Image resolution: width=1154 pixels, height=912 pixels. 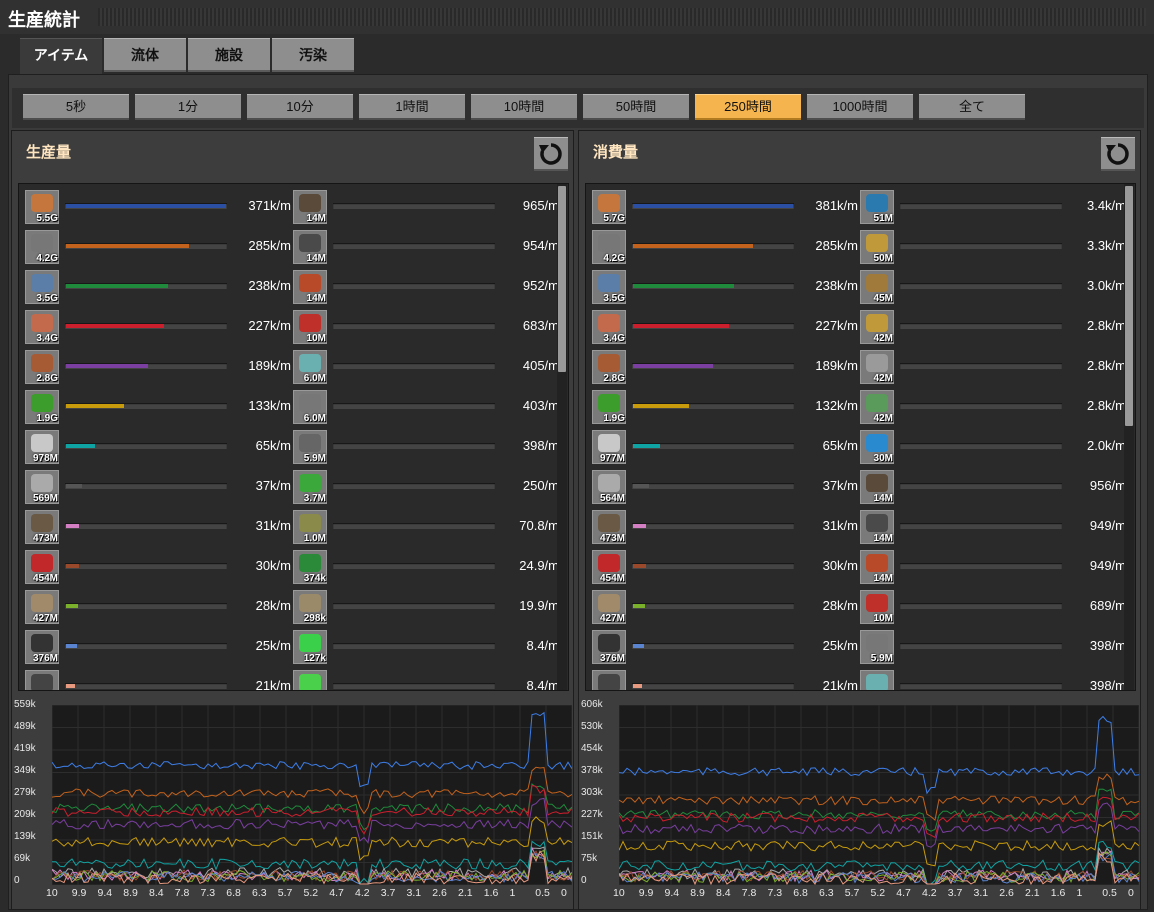 What do you see at coordinates (993, 487) in the screenshot?
I see `item-row: 14M 956/m` at bounding box center [993, 487].